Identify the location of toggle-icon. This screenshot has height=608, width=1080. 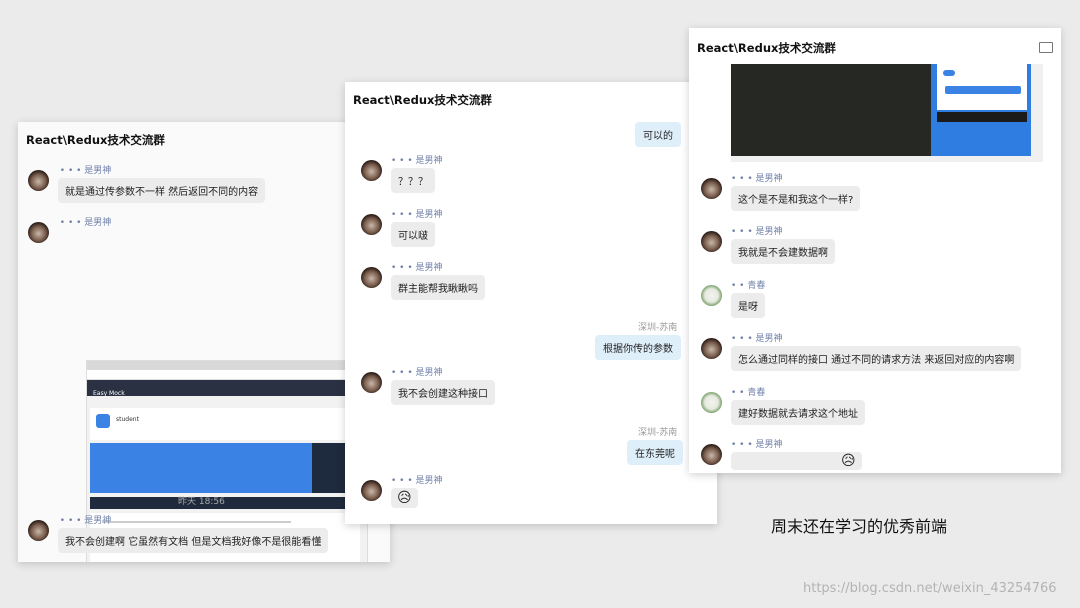
(949, 73).